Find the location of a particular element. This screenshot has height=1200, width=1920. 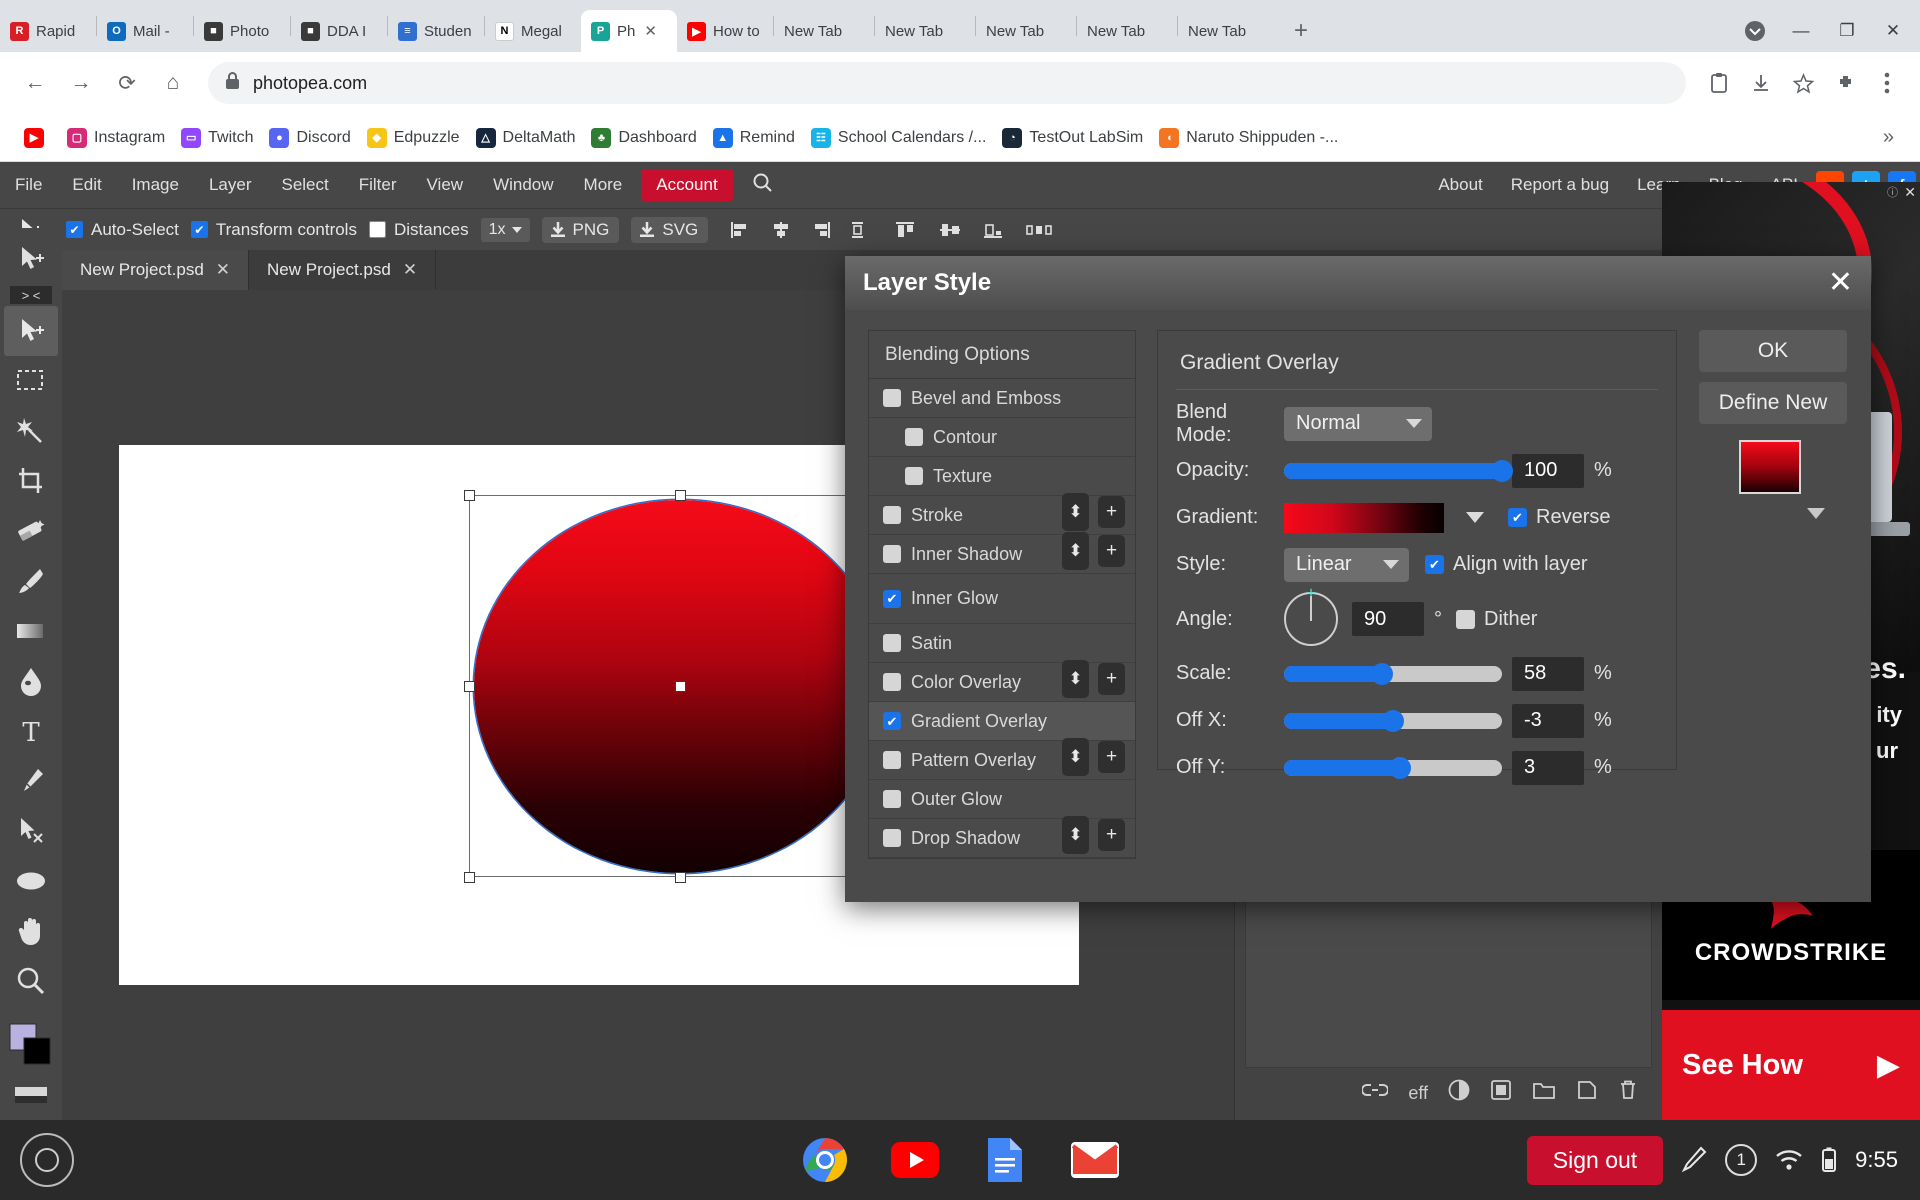

trash-icon is located at coordinates (1628, 1093).